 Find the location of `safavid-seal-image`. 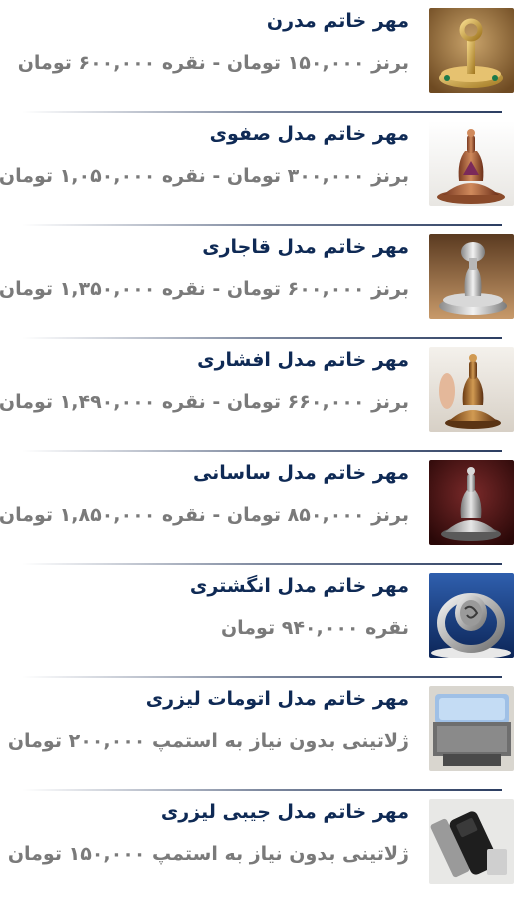

safavid-seal-image is located at coordinates (471, 163).